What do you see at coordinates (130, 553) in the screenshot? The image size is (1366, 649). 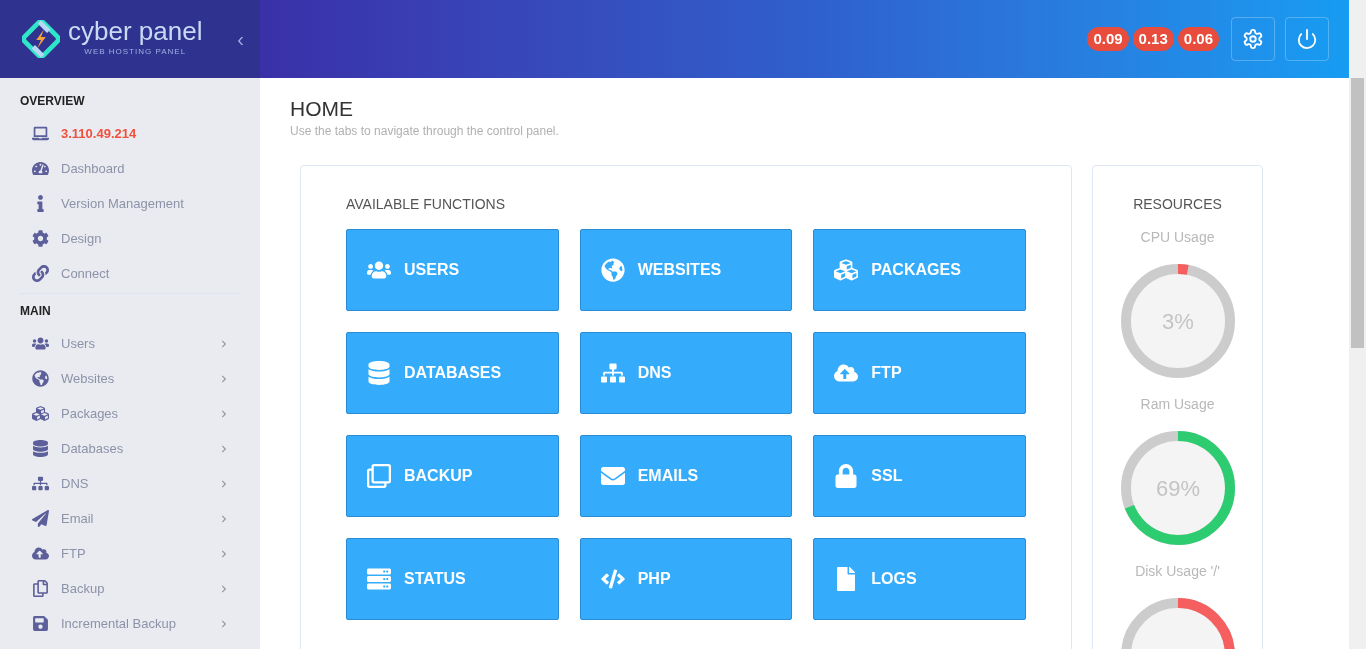 I see `sidebar-item: FTP` at bounding box center [130, 553].